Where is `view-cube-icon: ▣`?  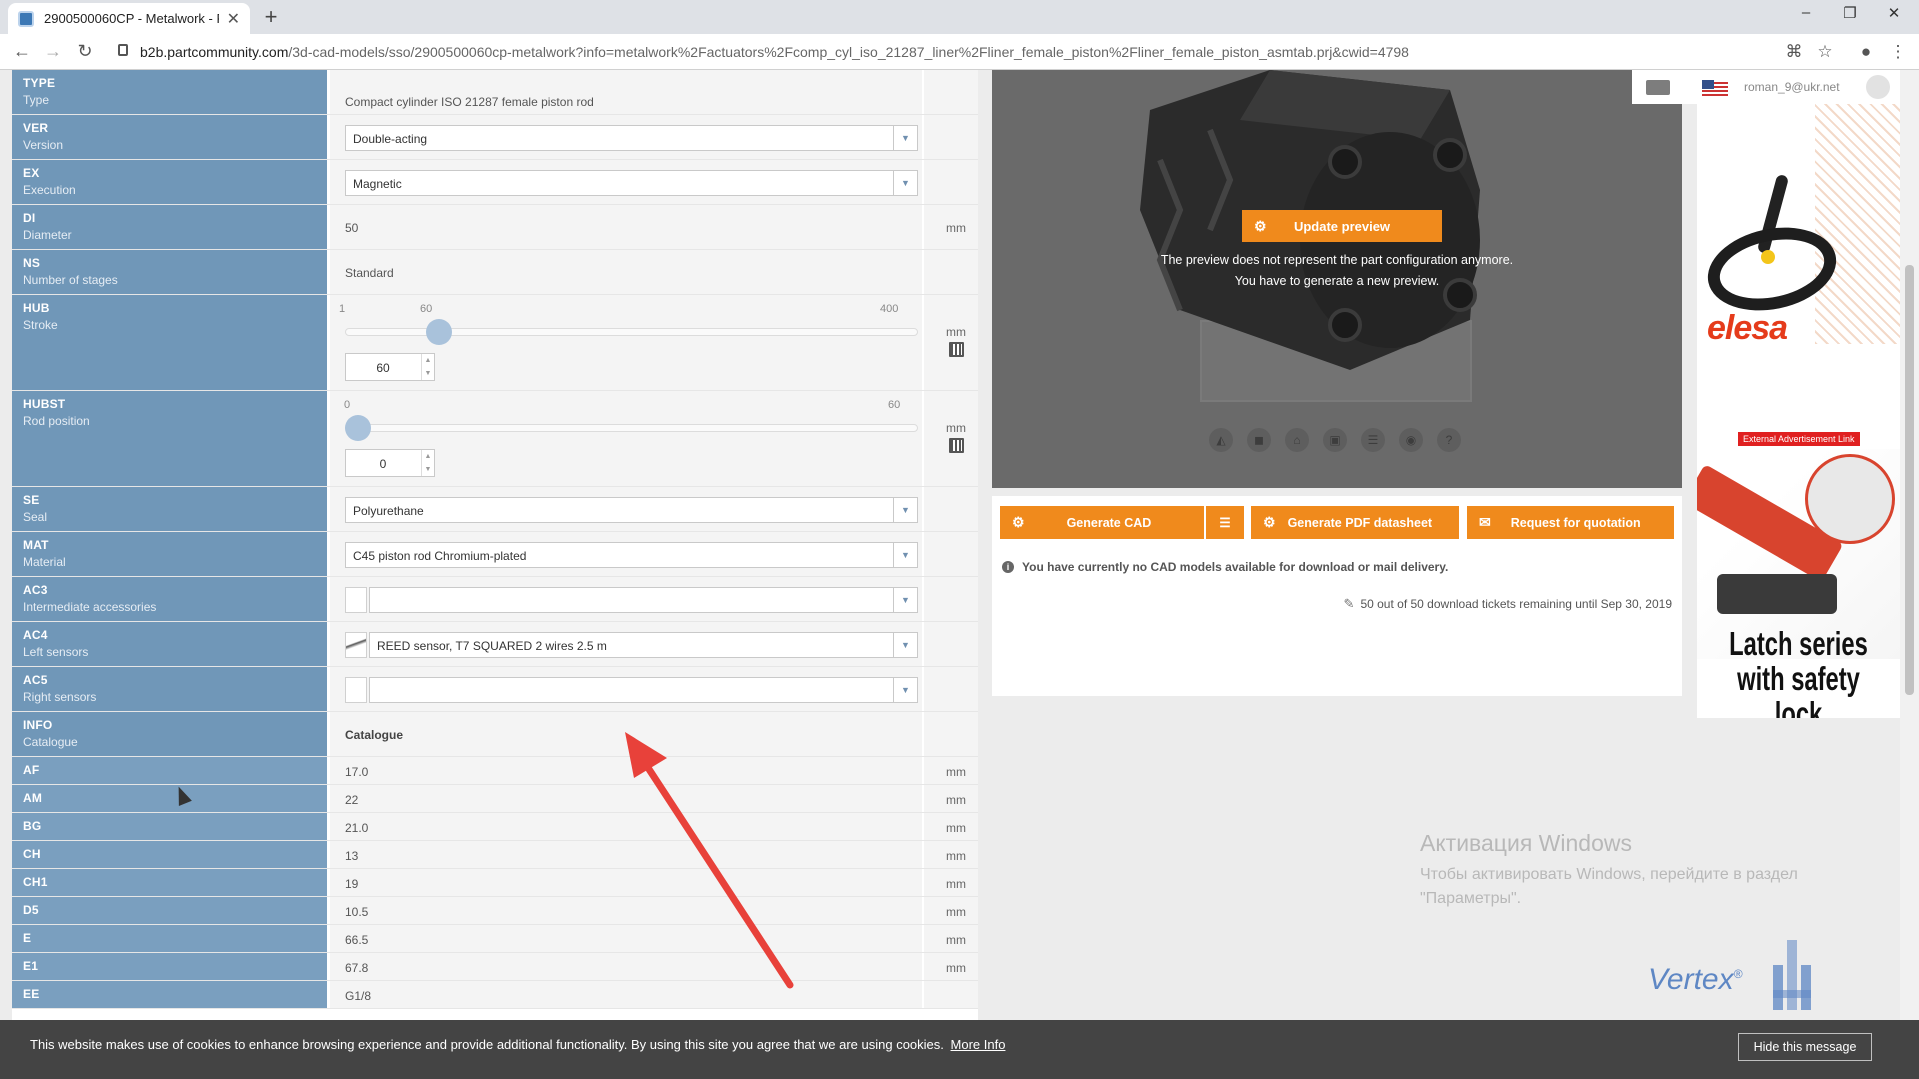
view-cube-icon: ▣ is located at coordinates (1335, 440).